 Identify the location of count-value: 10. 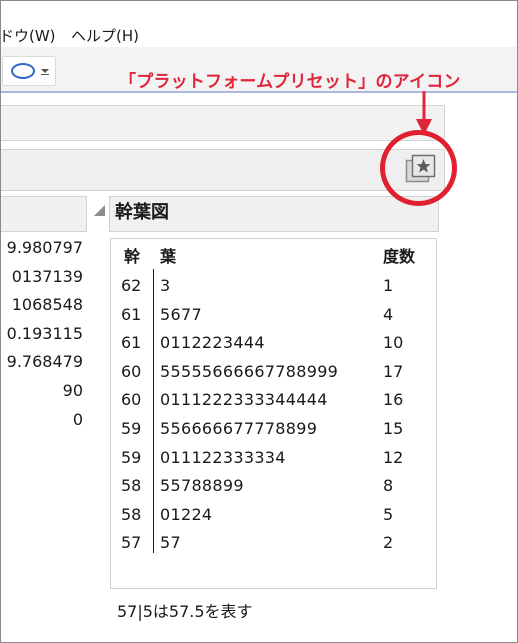
(393, 343).